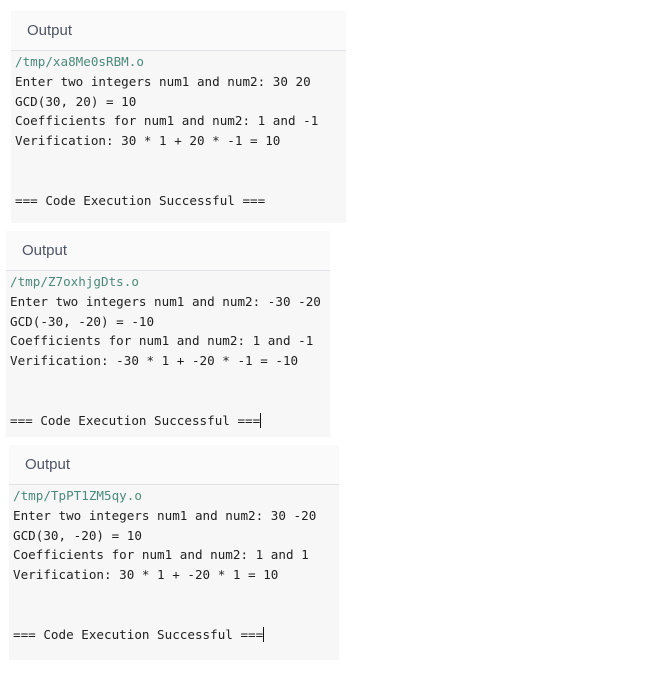 Image resolution: width=666 pixels, height=677 pixels. What do you see at coordinates (161, 555) in the screenshot?
I see `output-line: Coefficients for num1 and num2: 1 and 1` at bounding box center [161, 555].